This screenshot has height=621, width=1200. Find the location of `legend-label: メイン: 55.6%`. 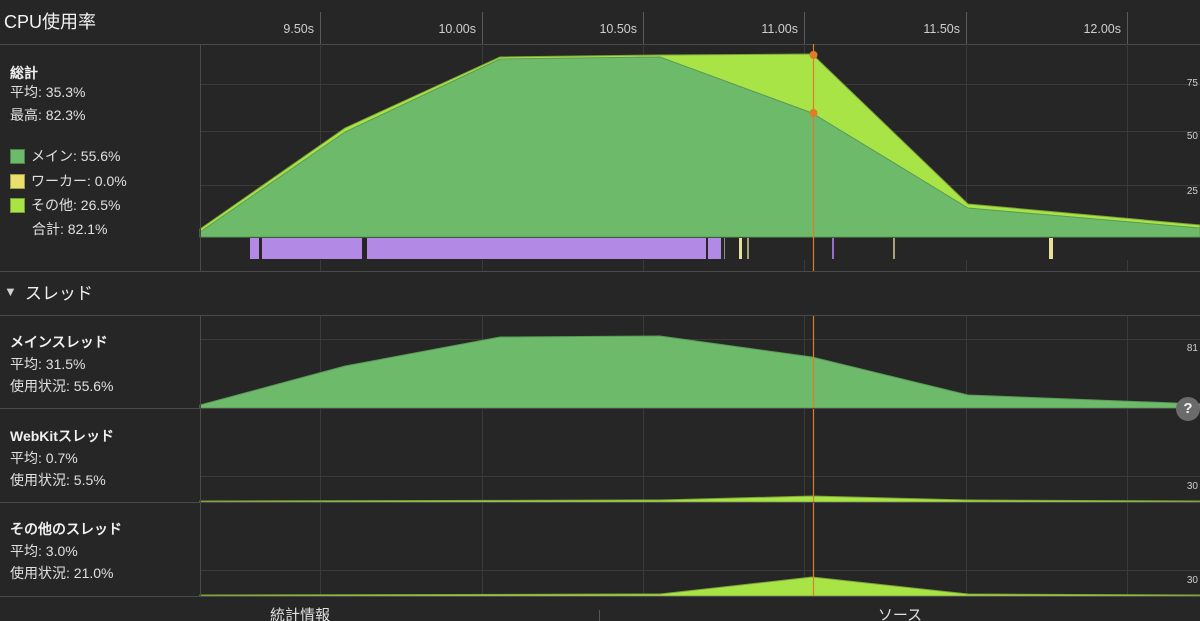

legend-label: メイン: 55.6% is located at coordinates (76, 156).